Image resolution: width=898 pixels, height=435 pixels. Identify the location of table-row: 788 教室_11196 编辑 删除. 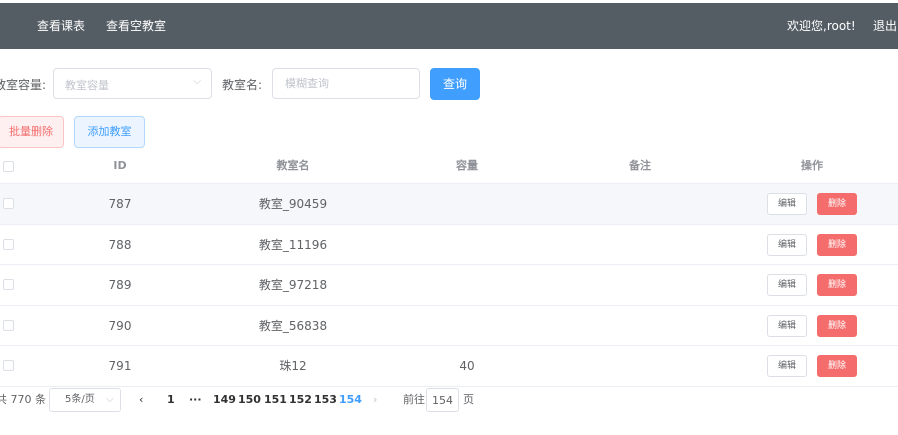
(449, 245).